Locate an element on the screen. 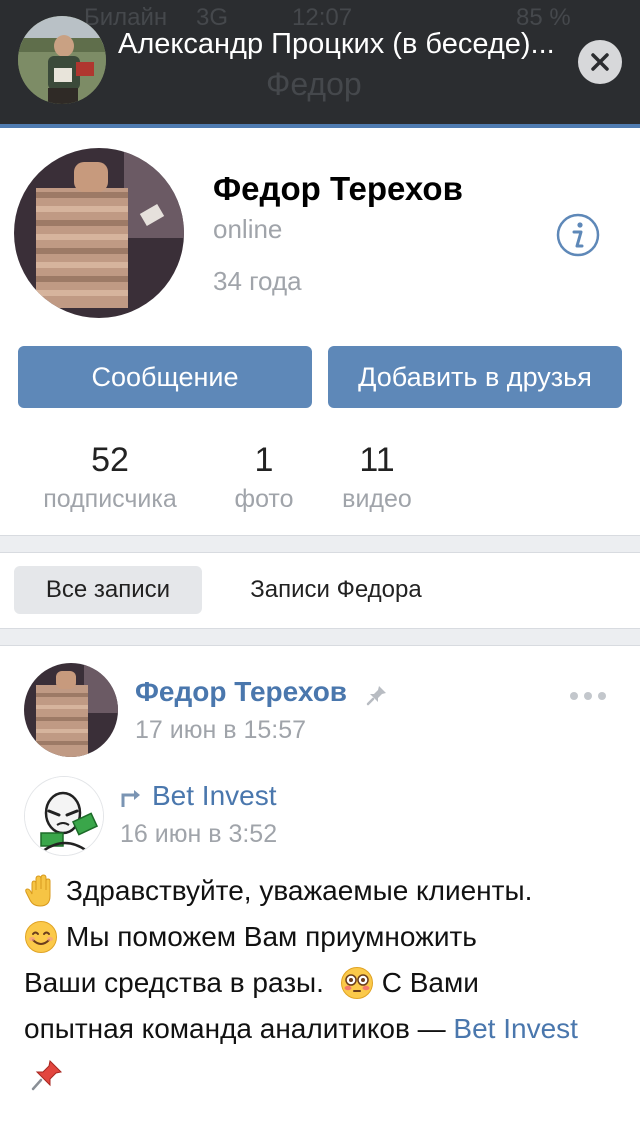  counter-value: 1 is located at coordinates (264, 460).